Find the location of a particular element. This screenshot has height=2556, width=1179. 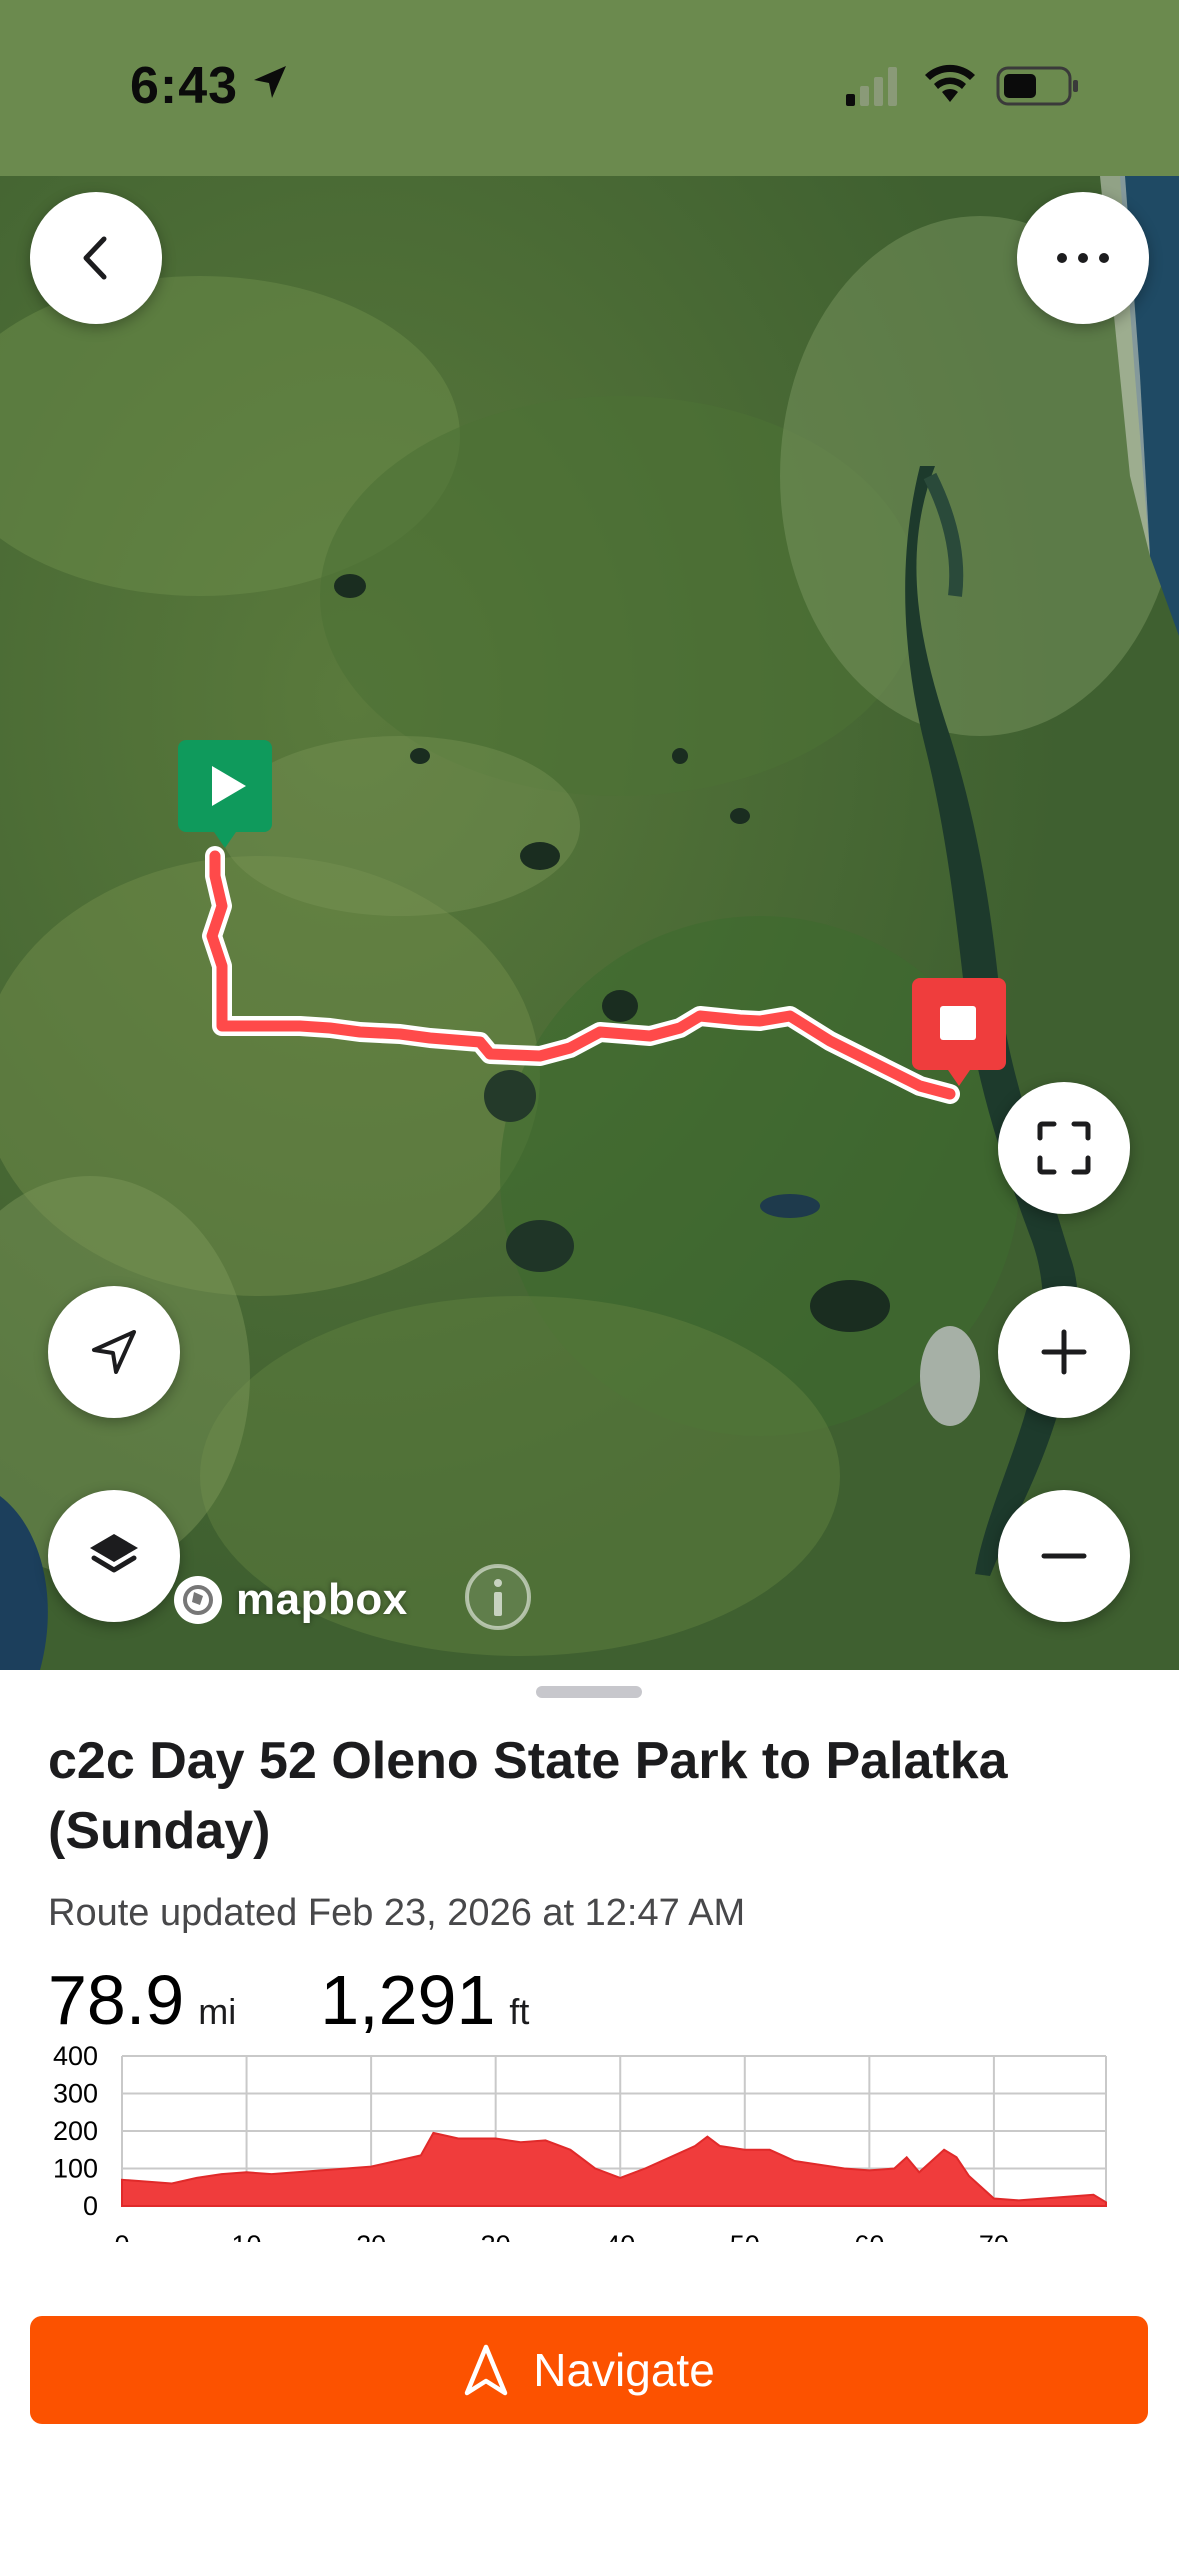

x-tick-label: 50 is located at coordinates (745, 2236).